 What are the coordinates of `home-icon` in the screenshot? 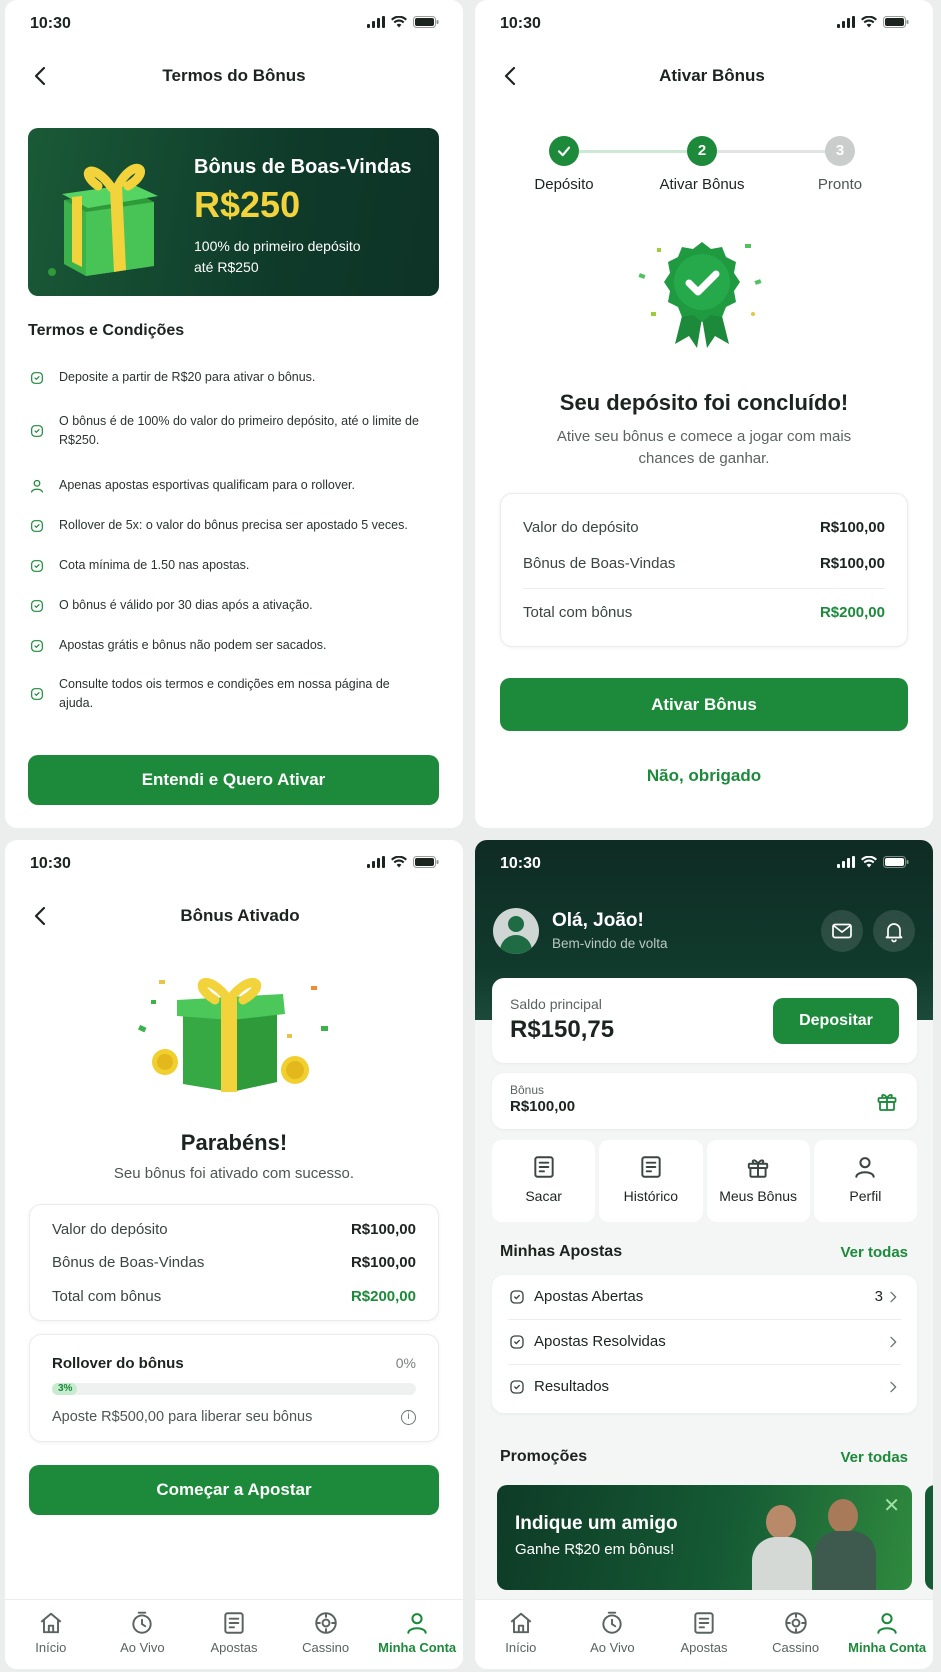 It's located at (51, 1623).